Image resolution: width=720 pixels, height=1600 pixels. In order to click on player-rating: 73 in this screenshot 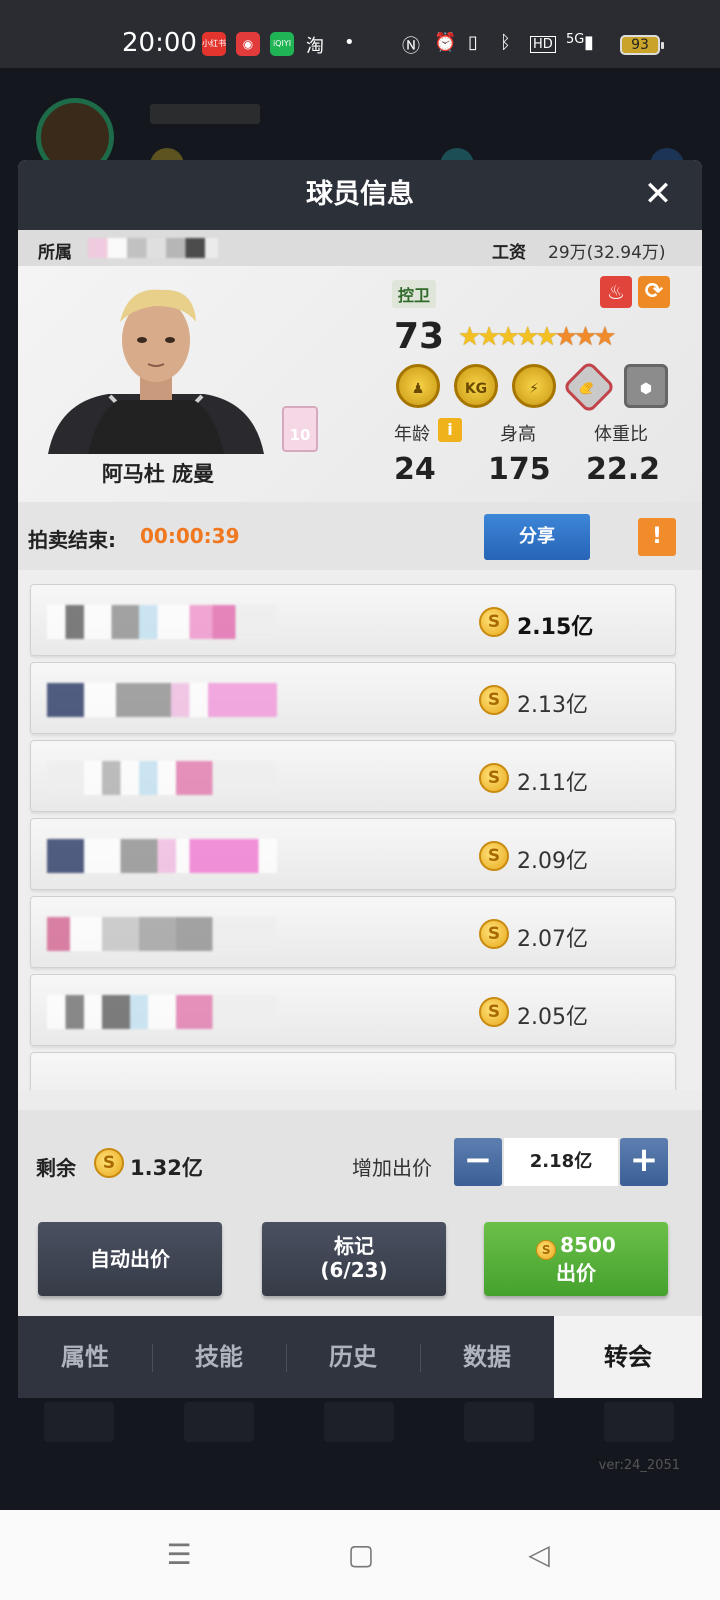, I will do `click(419, 336)`.